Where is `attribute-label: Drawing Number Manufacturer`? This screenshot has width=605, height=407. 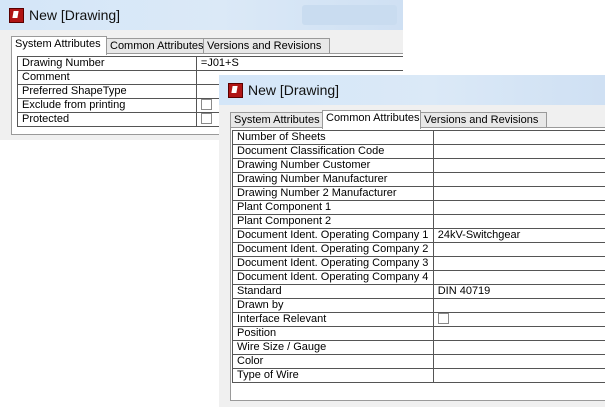 attribute-label: Drawing Number Manufacturer is located at coordinates (333, 179).